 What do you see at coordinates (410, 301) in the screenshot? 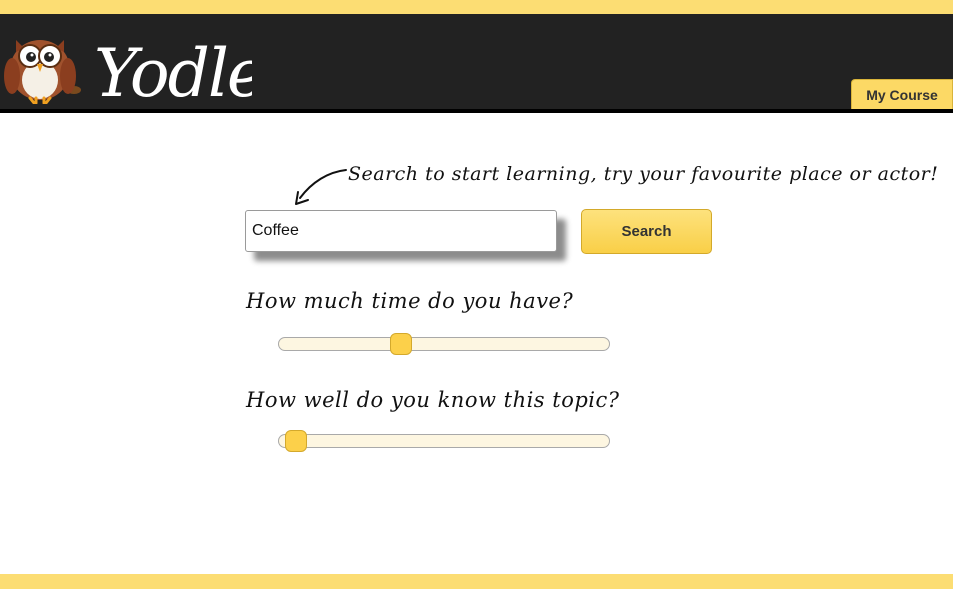
I see `time-question-label: How much time do you have?` at bounding box center [410, 301].